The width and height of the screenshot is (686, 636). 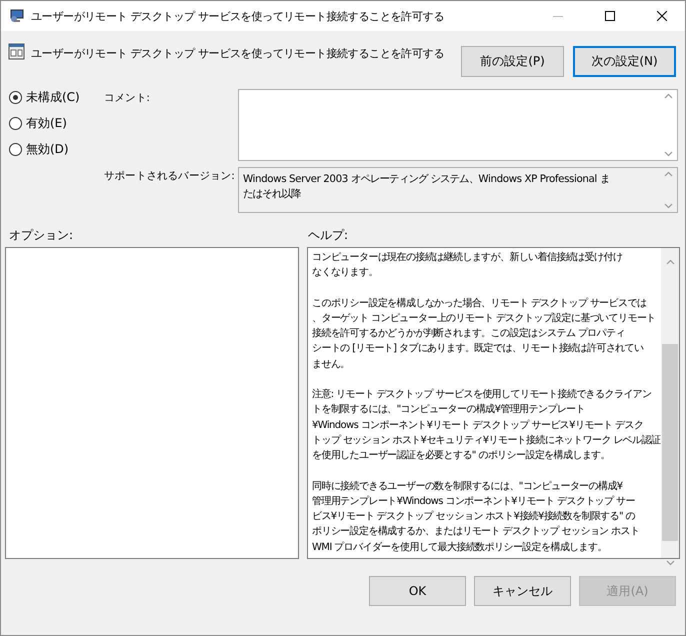 What do you see at coordinates (16, 51) in the screenshot?
I see `policy-icon` at bounding box center [16, 51].